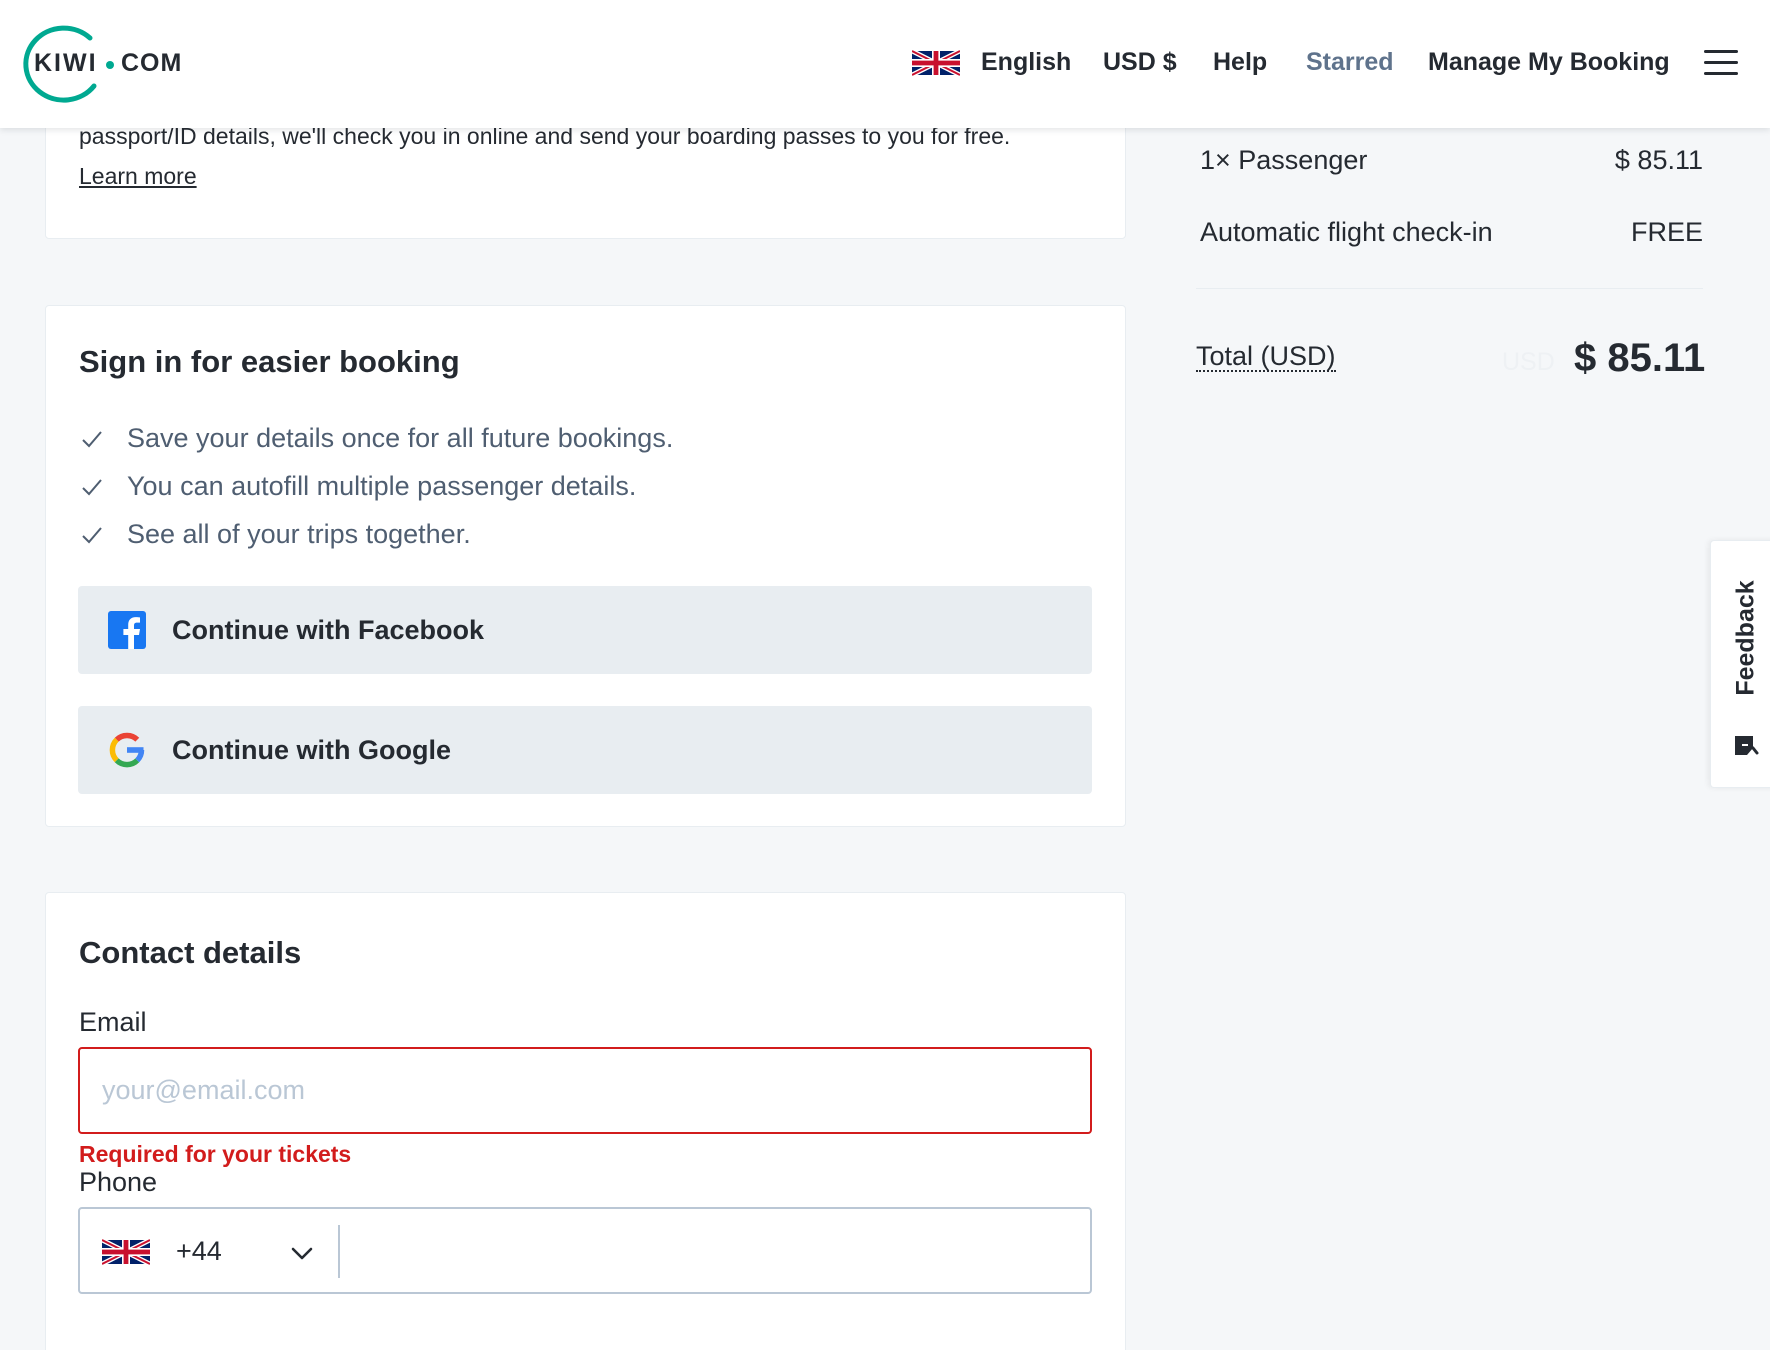 The height and width of the screenshot is (1350, 1770). I want to click on checkin-label: Automatic flight check-in, so click(1346, 232).